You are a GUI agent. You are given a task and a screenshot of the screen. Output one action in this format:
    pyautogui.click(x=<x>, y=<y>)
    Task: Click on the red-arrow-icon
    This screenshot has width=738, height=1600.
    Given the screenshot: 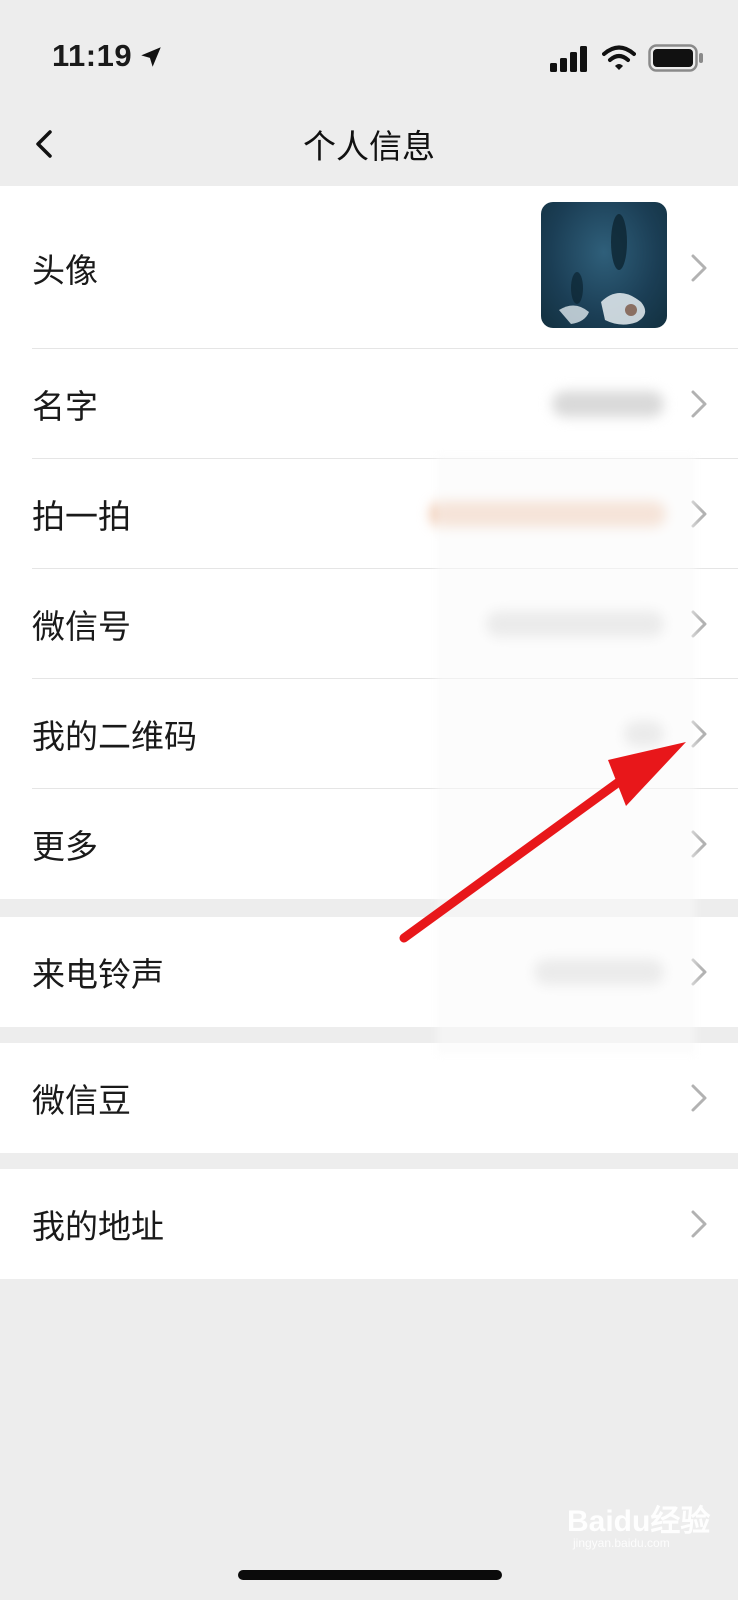 What is the action you would take?
    pyautogui.click(x=542, y=842)
    